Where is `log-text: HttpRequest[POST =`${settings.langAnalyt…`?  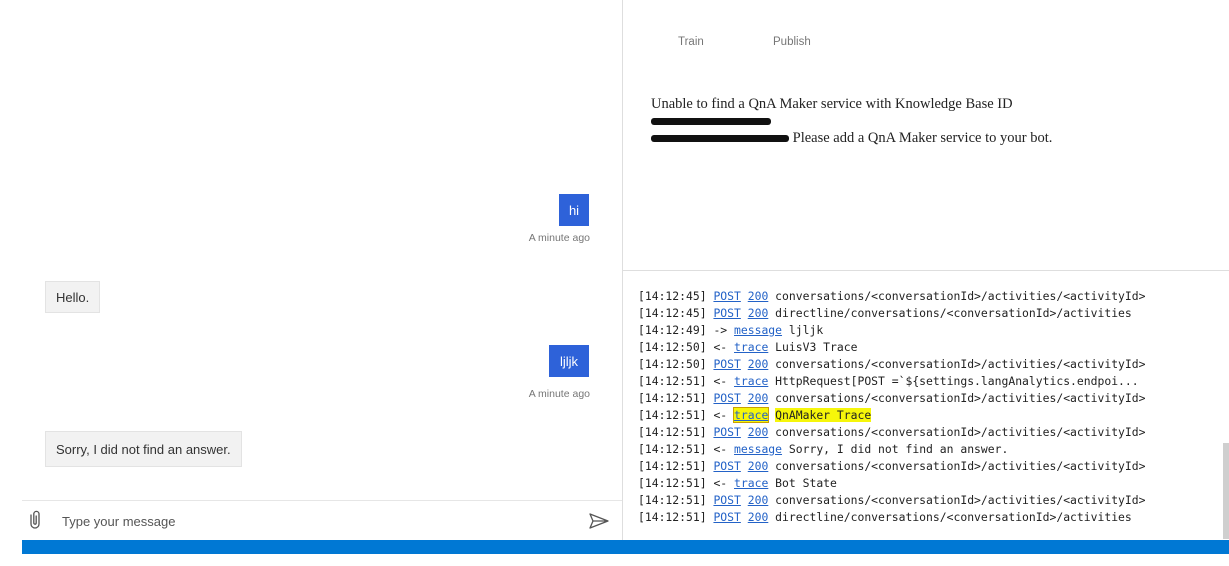
log-text: HttpRequest[POST =`${settings.langAnalyt… is located at coordinates (957, 381).